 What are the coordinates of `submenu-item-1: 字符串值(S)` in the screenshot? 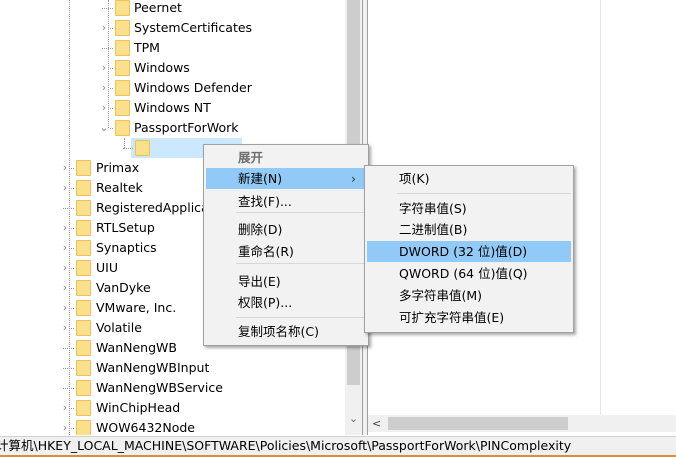 It's located at (469, 208).